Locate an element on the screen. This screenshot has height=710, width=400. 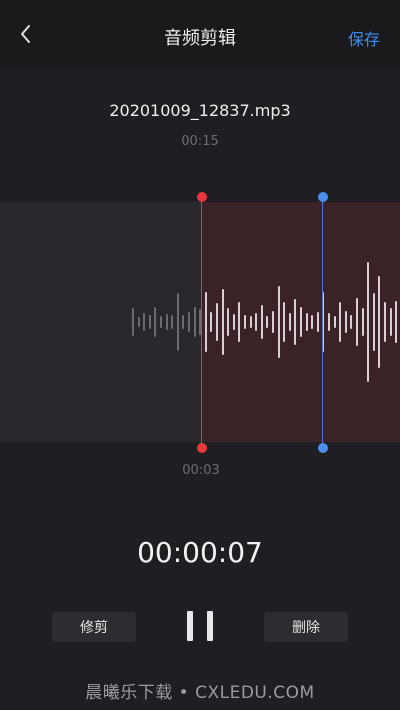
trim-start-time: 00:03 is located at coordinates (201, 470).